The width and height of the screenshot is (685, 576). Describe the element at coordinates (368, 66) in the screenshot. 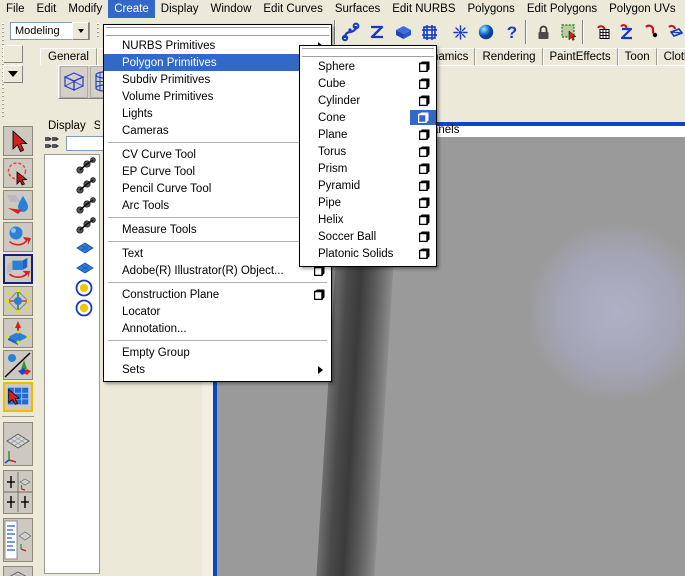

I see `menu-item-sphere: Sphere` at that location.